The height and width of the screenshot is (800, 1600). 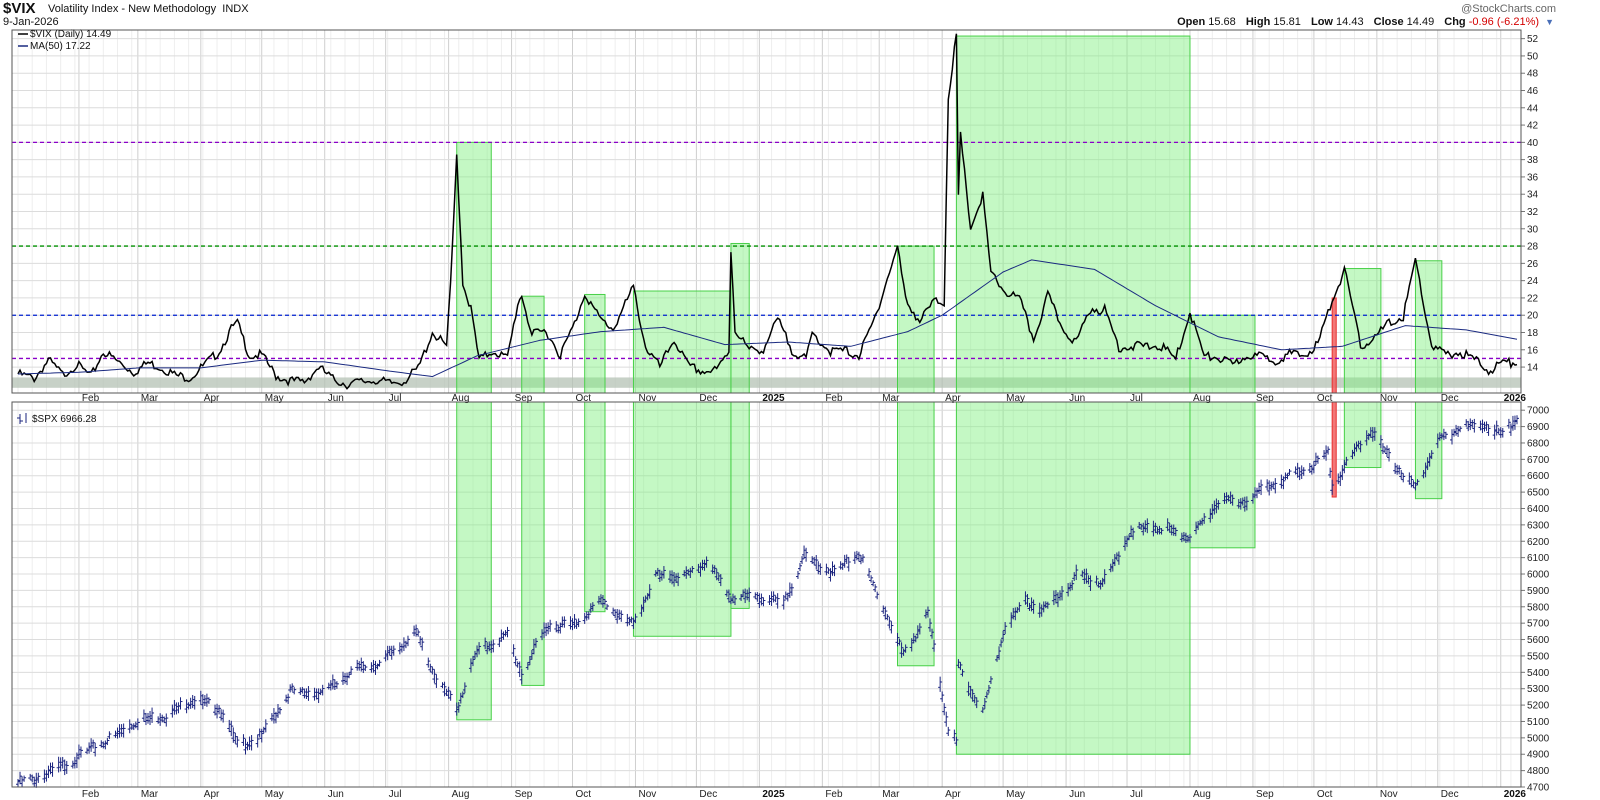 What do you see at coordinates (1533, 56) in the screenshot?
I see `vix-y-tick-label: 50` at bounding box center [1533, 56].